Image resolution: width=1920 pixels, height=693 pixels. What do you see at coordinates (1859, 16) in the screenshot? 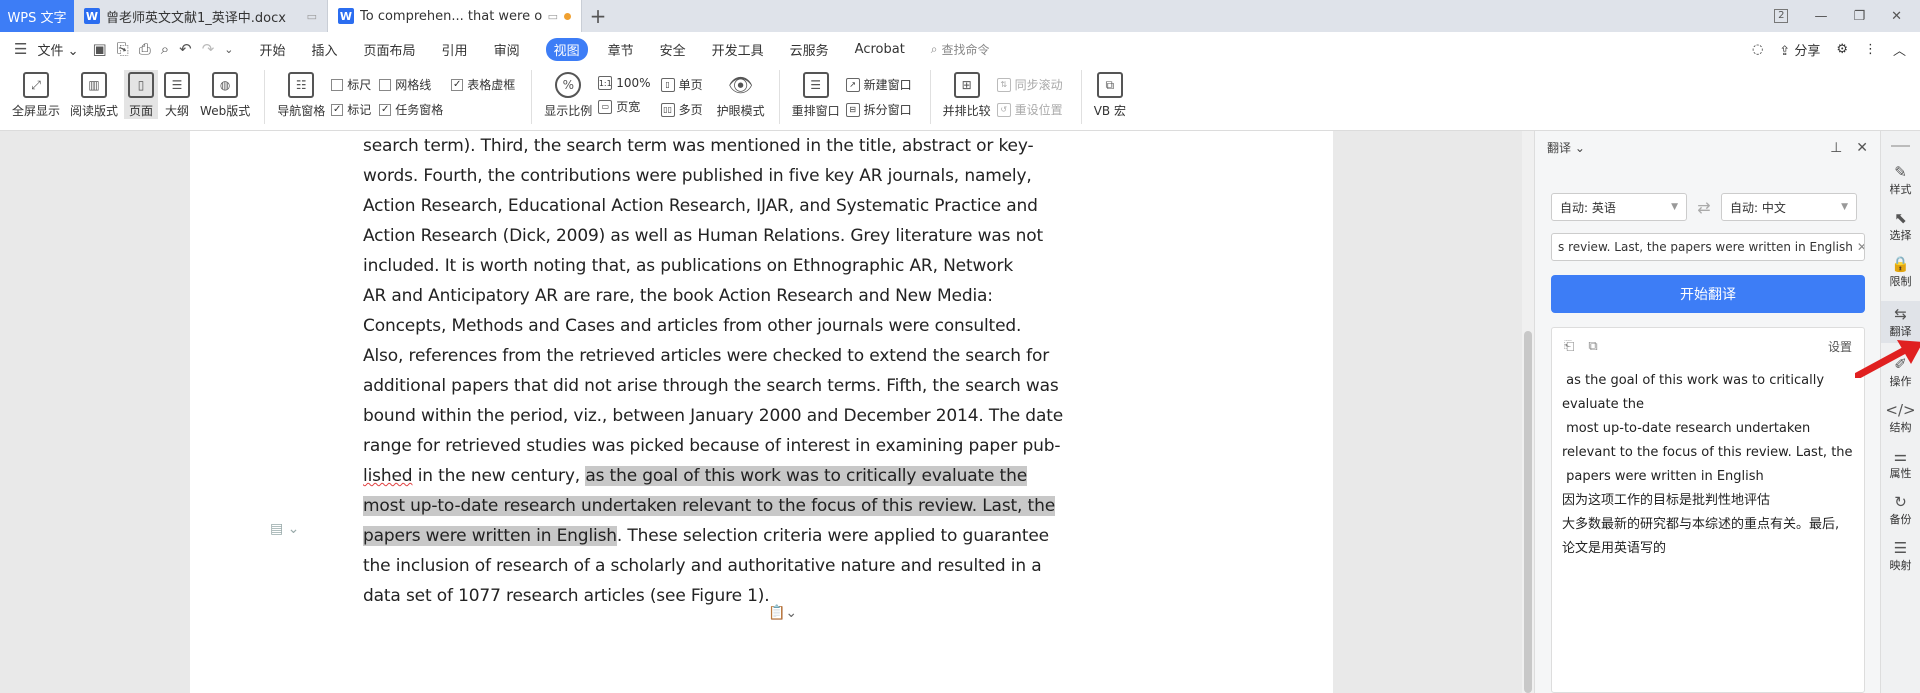
I see `restore-icon: ❐` at bounding box center [1859, 16].